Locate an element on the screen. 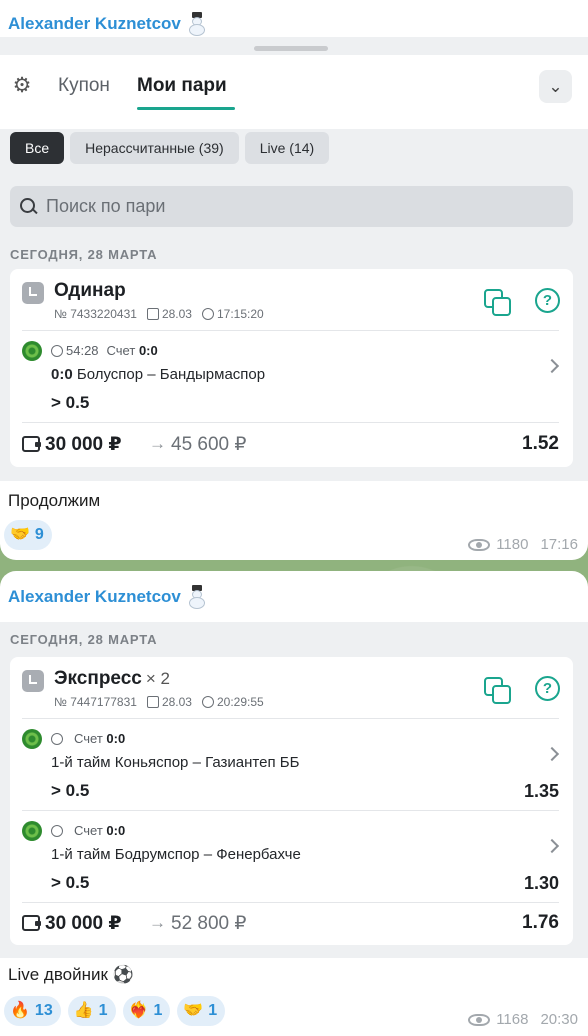 Image resolution: width=588 pixels, height=1036 pixels. filter-unsettled: Нерассчитанные (39) is located at coordinates (154, 148).